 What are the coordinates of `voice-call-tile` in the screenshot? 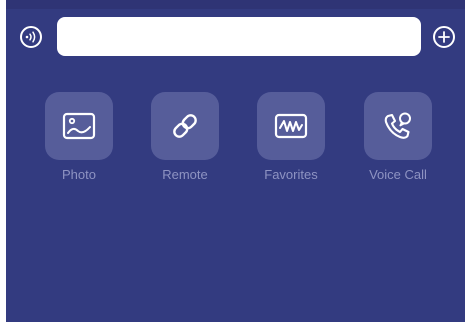 It's located at (398, 126).